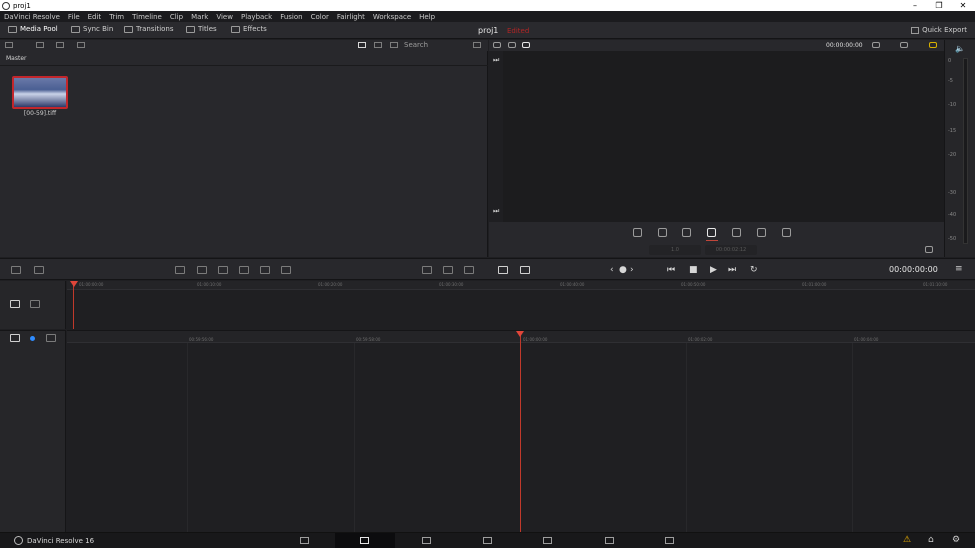 The height and width of the screenshot is (548, 975). What do you see at coordinates (256, 17) in the screenshot?
I see `menu-playback: Playback` at bounding box center [256, 17].